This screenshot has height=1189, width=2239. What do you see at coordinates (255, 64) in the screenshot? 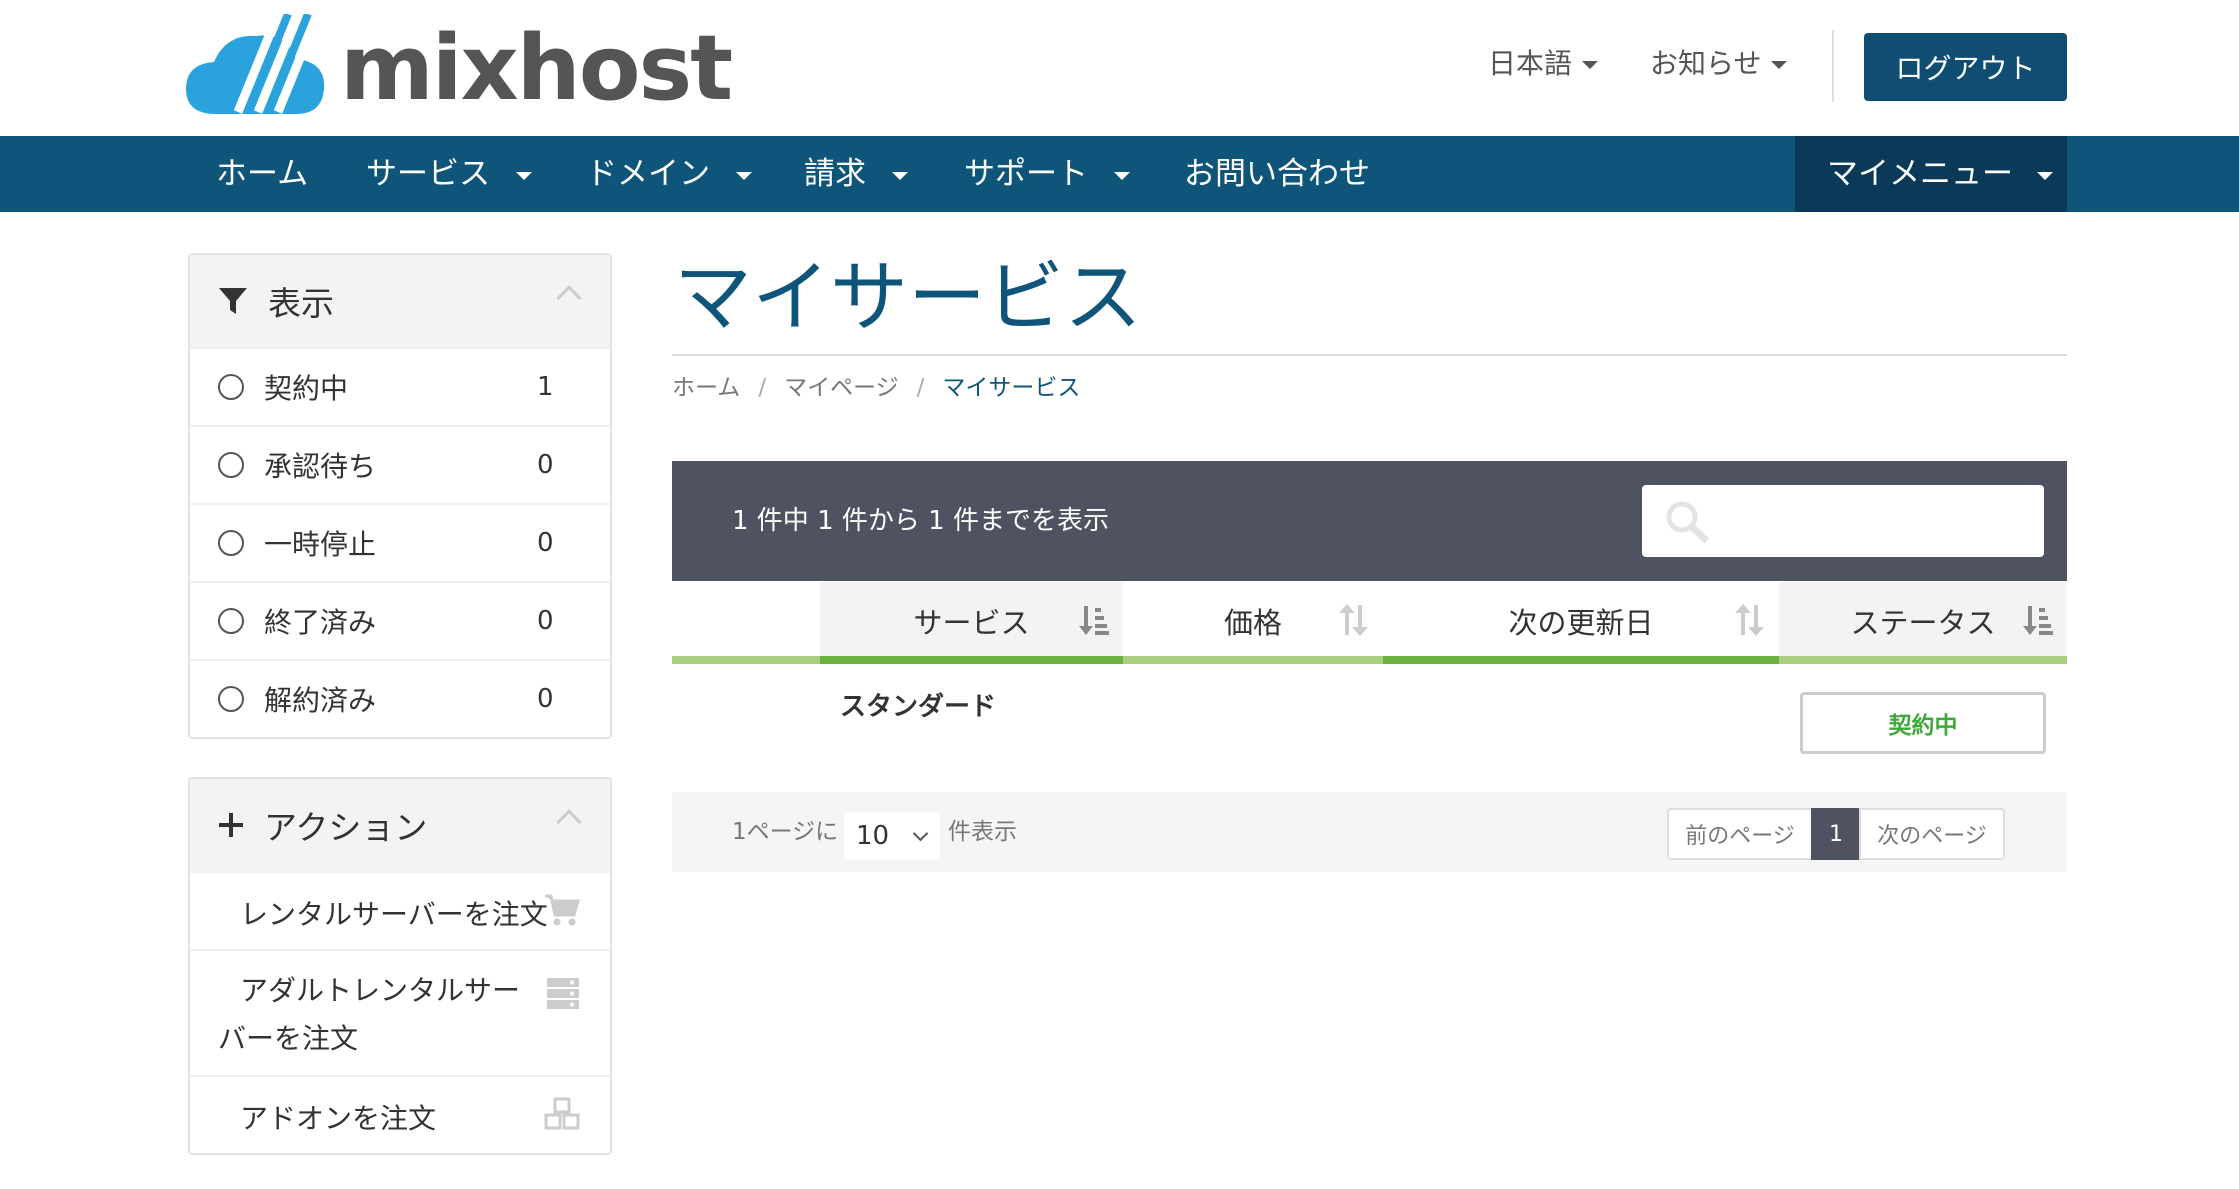
I see `logo-cloud-icon` at bounding box center [255, 64].